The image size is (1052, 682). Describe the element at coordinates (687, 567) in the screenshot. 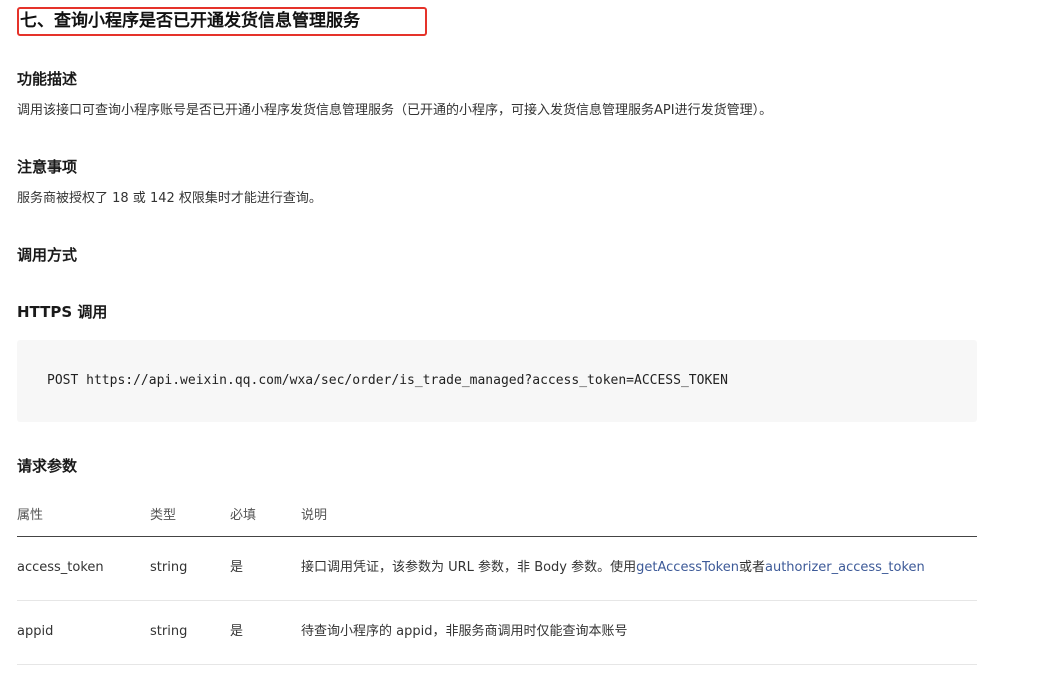

I see `get-access-token-link: getAccessToken` at that location.